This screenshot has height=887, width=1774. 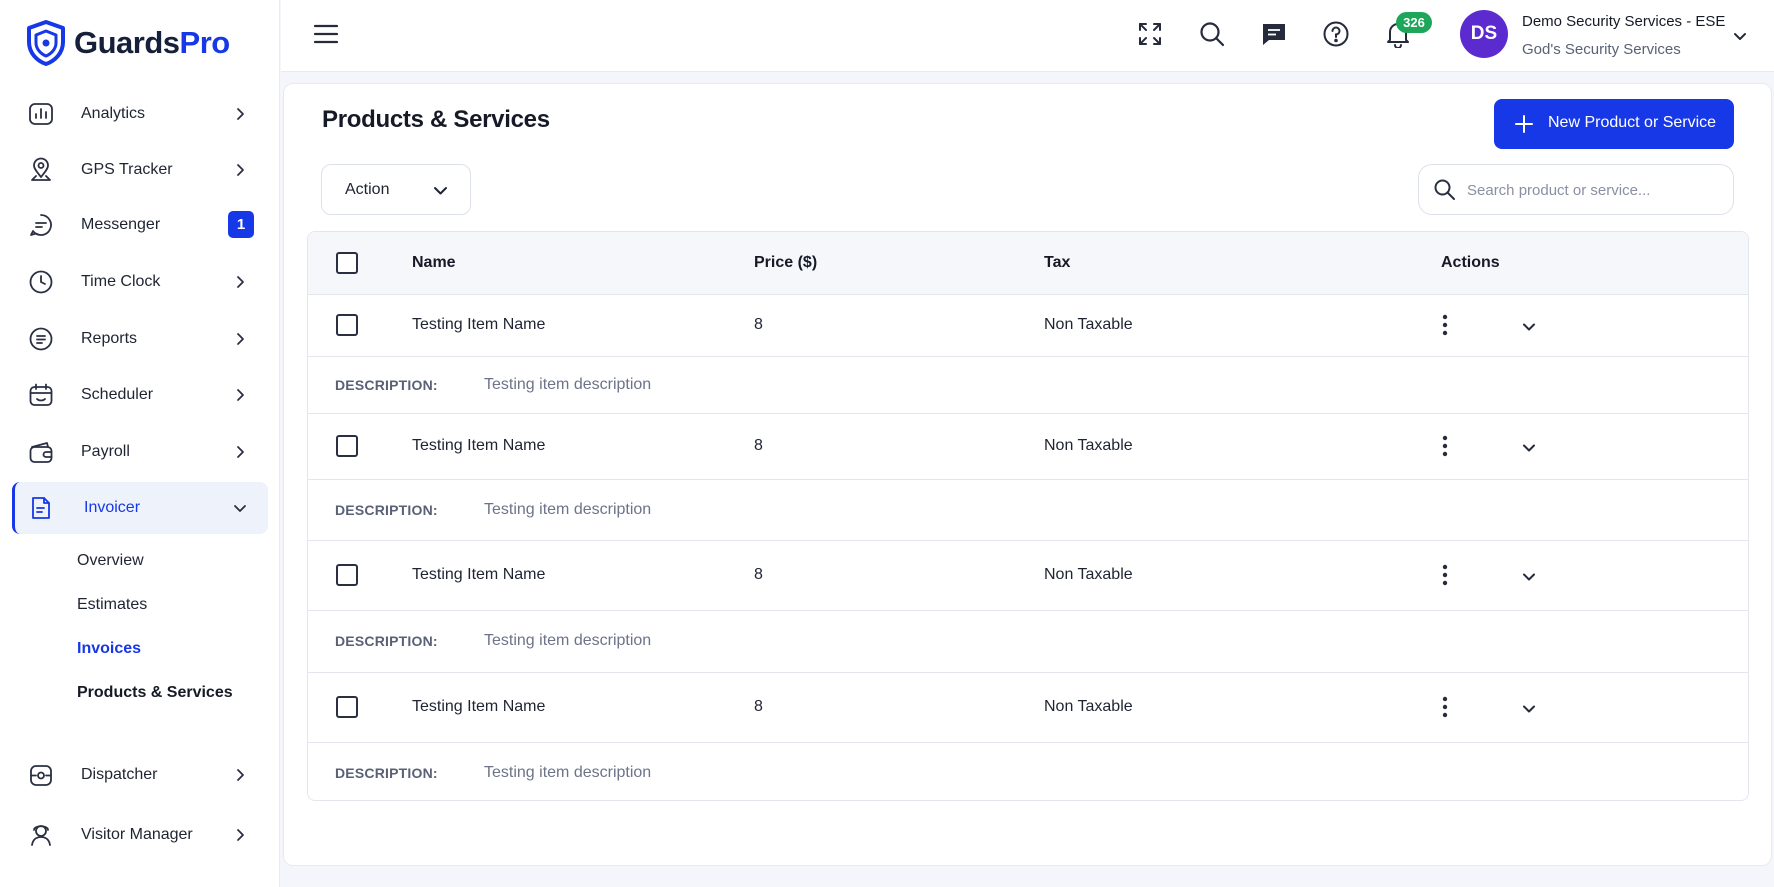 I want to click on table-header: Name Price ($) Tax Actions, so click(x=1028, y=263).